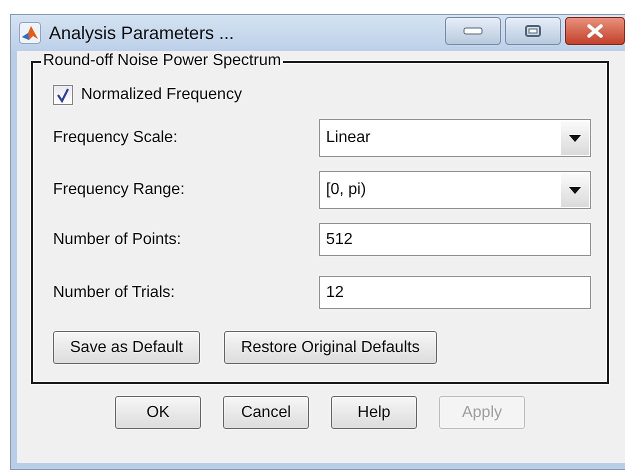  I want to click on field-label: Frequency Range:, so click(119, 190).